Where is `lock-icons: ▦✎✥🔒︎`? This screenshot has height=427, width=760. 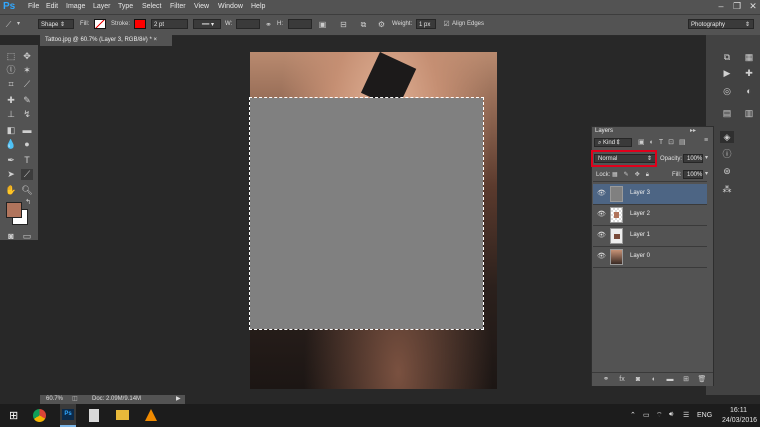 lock-icons: ▦✎✥🔒︎ is located at coordinates (633, 175).